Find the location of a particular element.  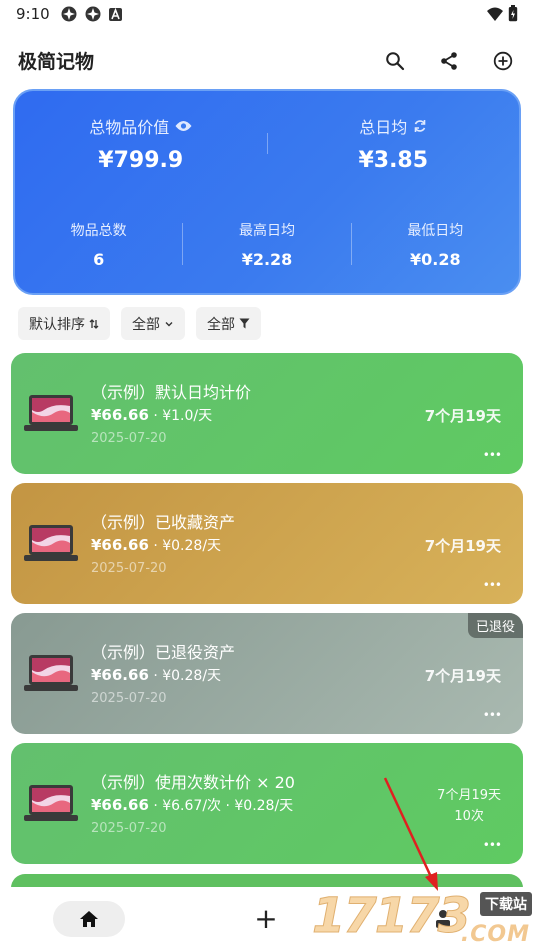

annotation-arrow is located at coordinates (410, 834).